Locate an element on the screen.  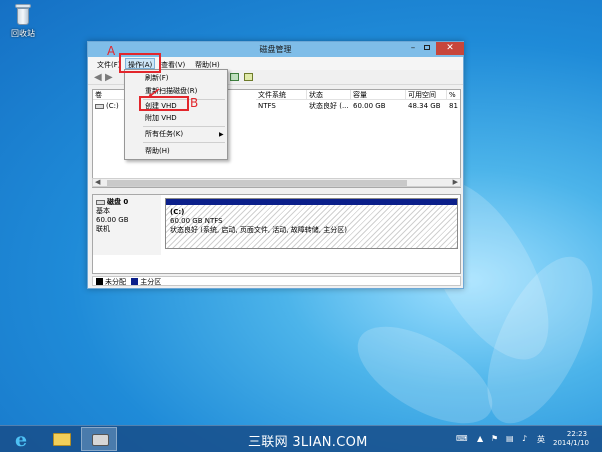
disk-info: 磁盘 0 基本 60.00 GB 联机 is located at coordinates (127, 225).